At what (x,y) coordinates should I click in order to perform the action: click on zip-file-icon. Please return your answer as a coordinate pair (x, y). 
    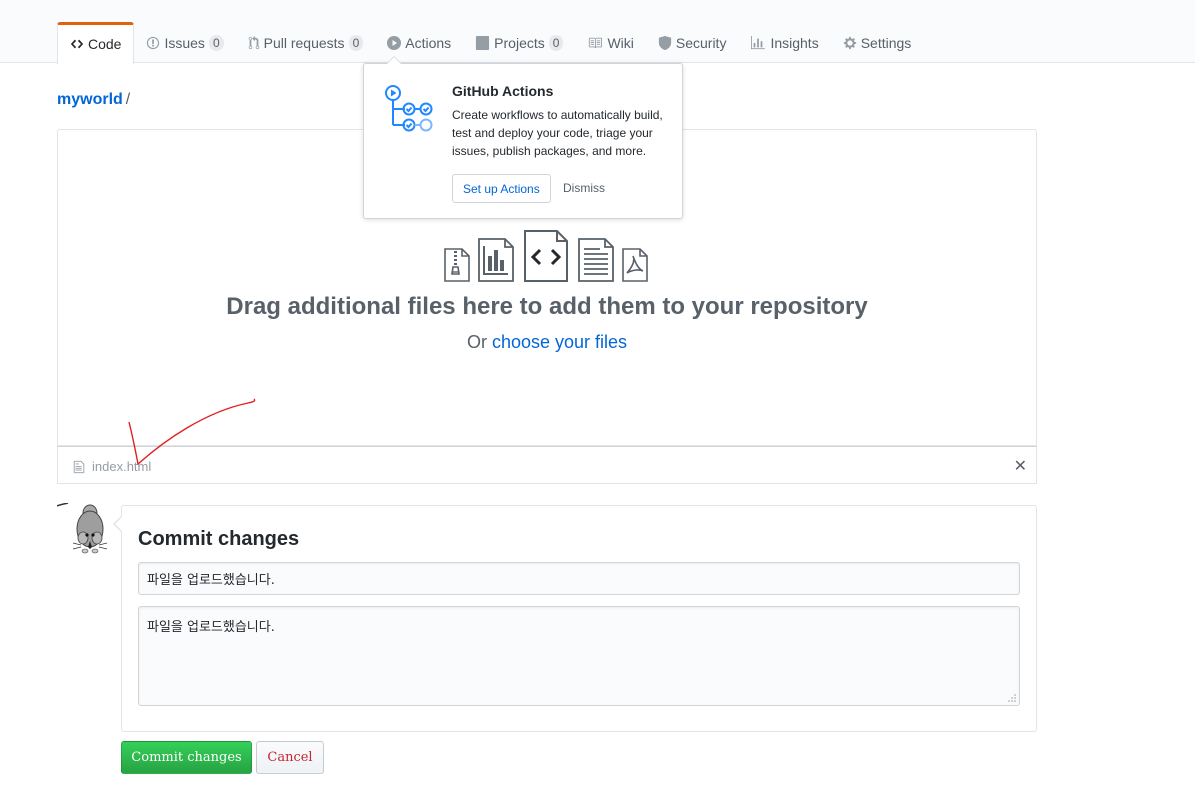
    Looking at the image, I should click on (457, 265).